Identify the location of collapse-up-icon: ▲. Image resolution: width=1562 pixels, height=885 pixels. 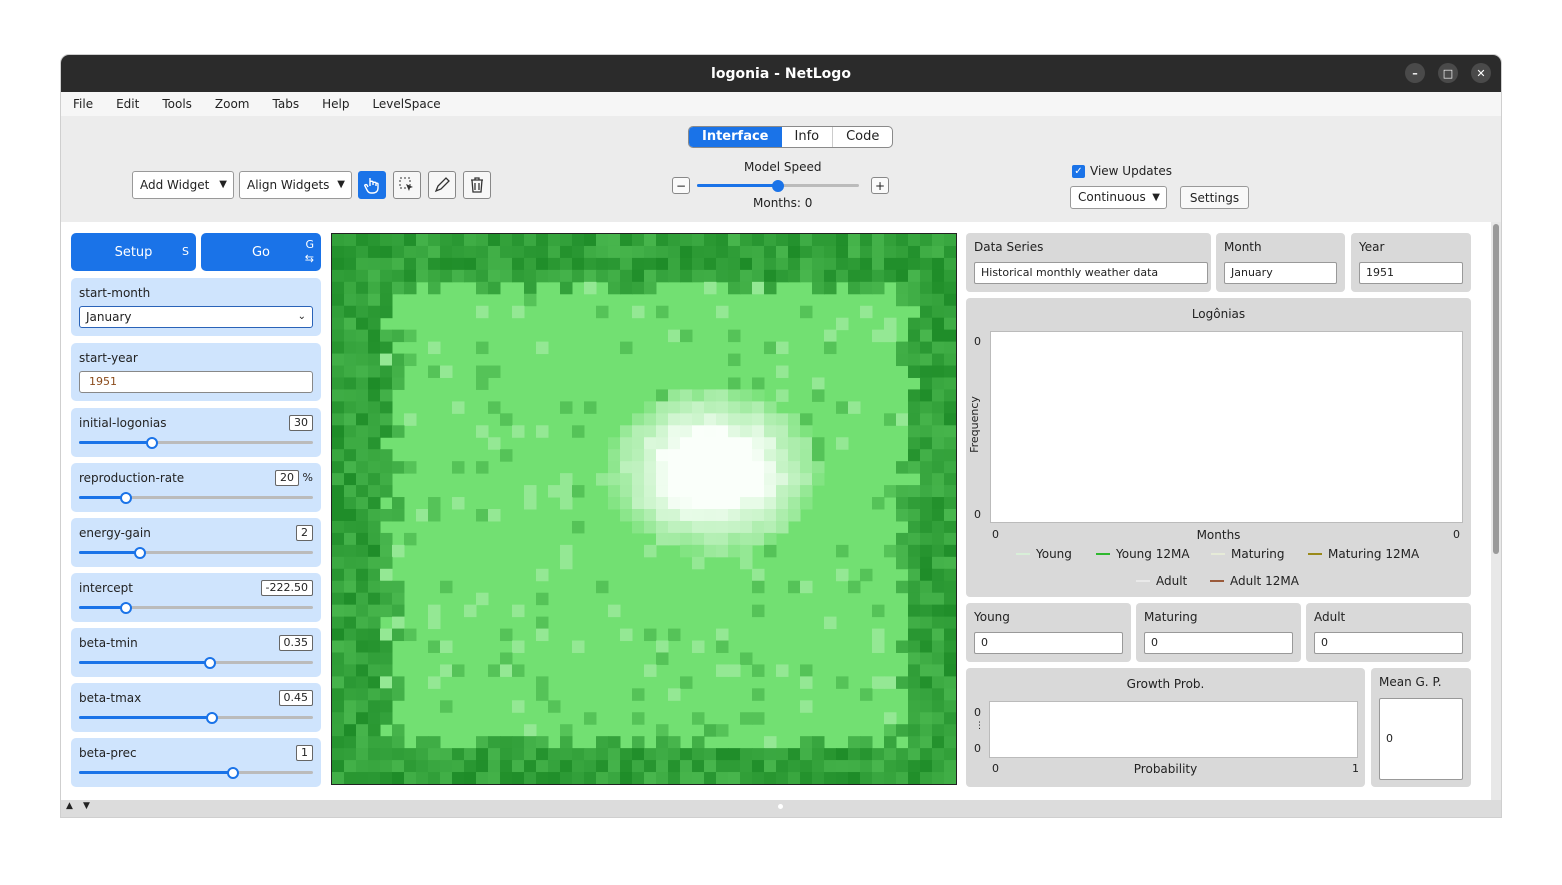
(69, 806).